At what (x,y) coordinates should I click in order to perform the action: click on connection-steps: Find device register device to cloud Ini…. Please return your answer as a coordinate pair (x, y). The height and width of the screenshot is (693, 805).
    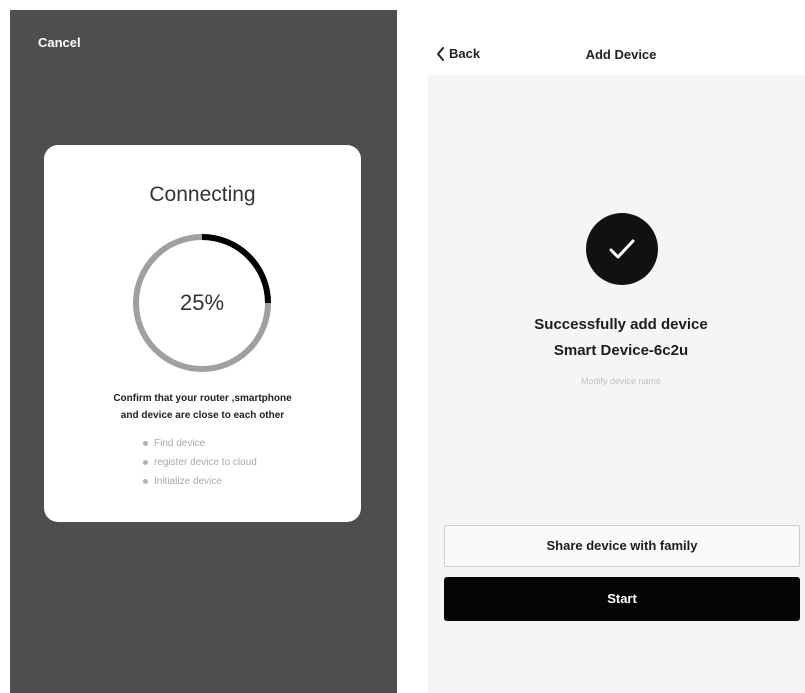
    Looking at the image, I should click on (200, 462).